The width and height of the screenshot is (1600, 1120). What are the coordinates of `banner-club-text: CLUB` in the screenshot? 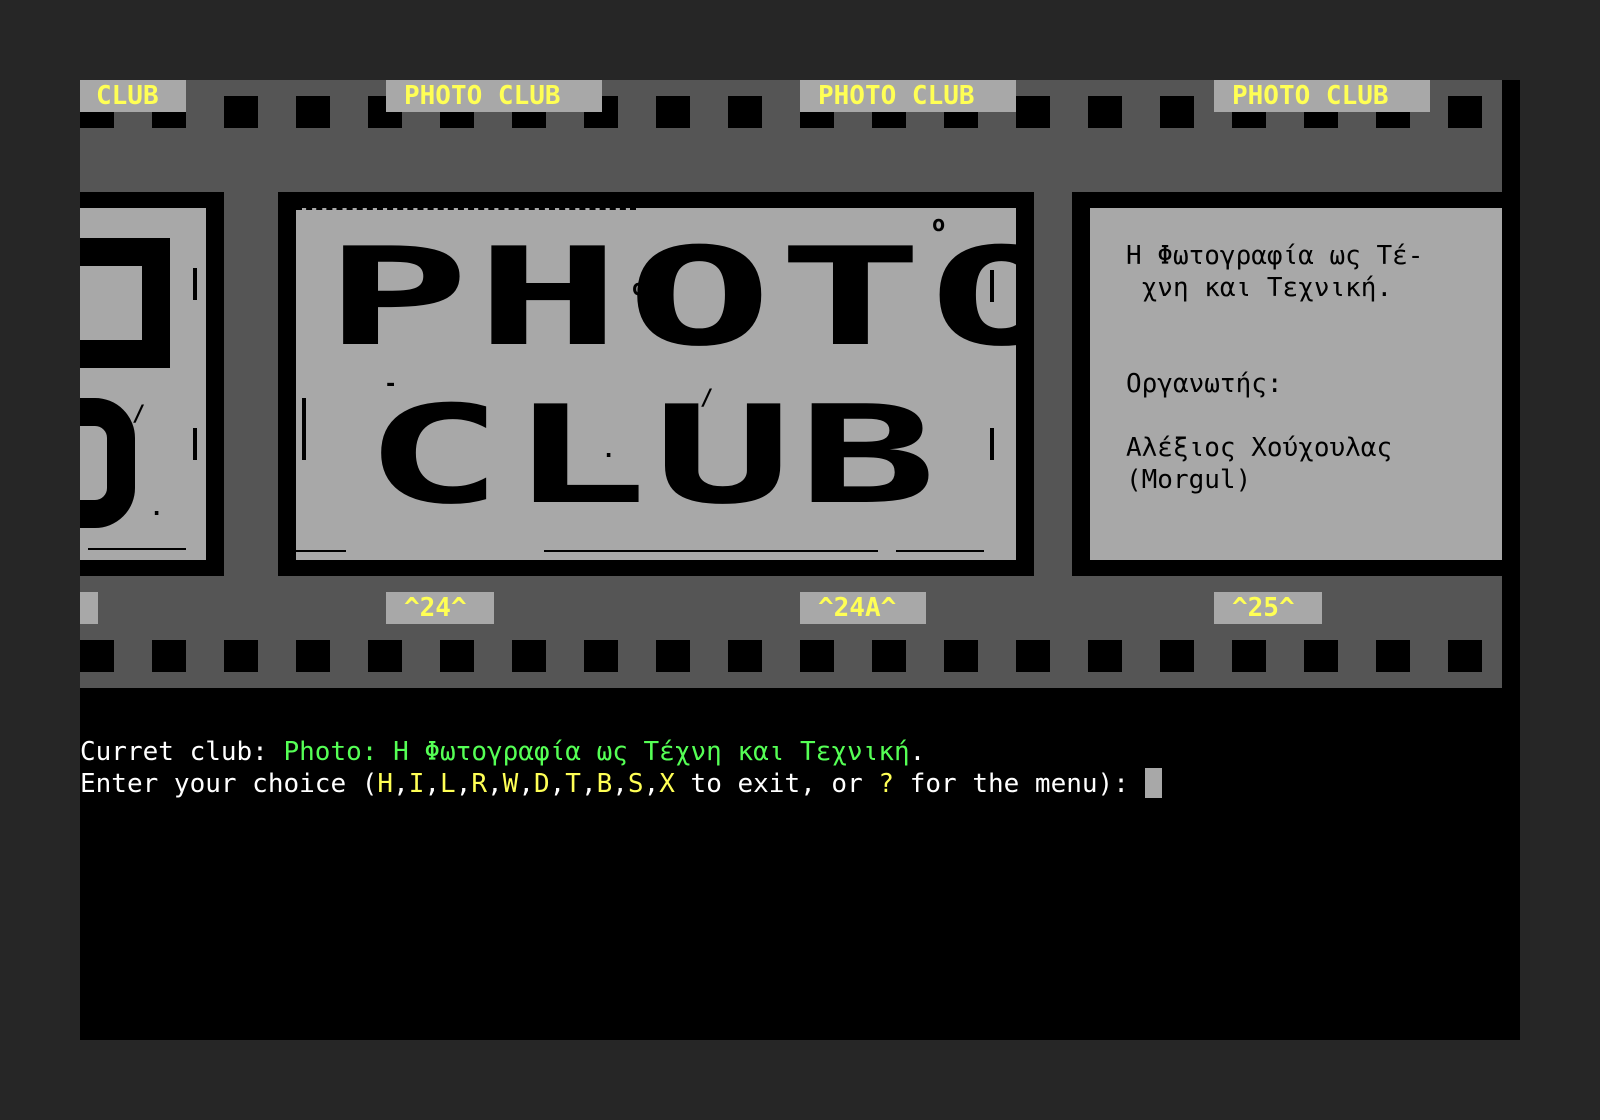 It's located at (653, 455).